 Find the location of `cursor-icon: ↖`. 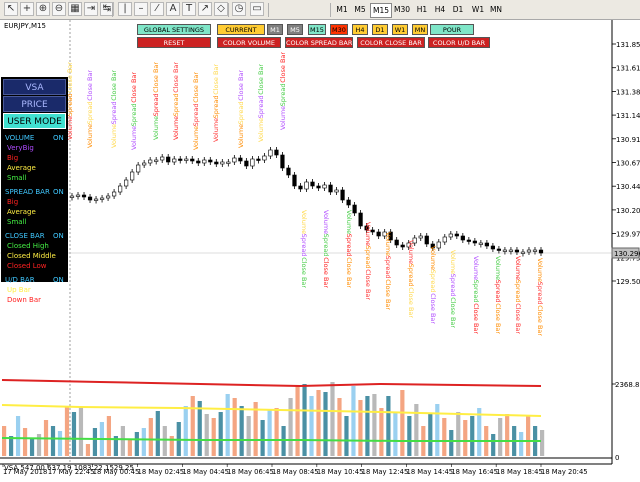

cursor-icon: ↖ is located at coordinates (11, 9).